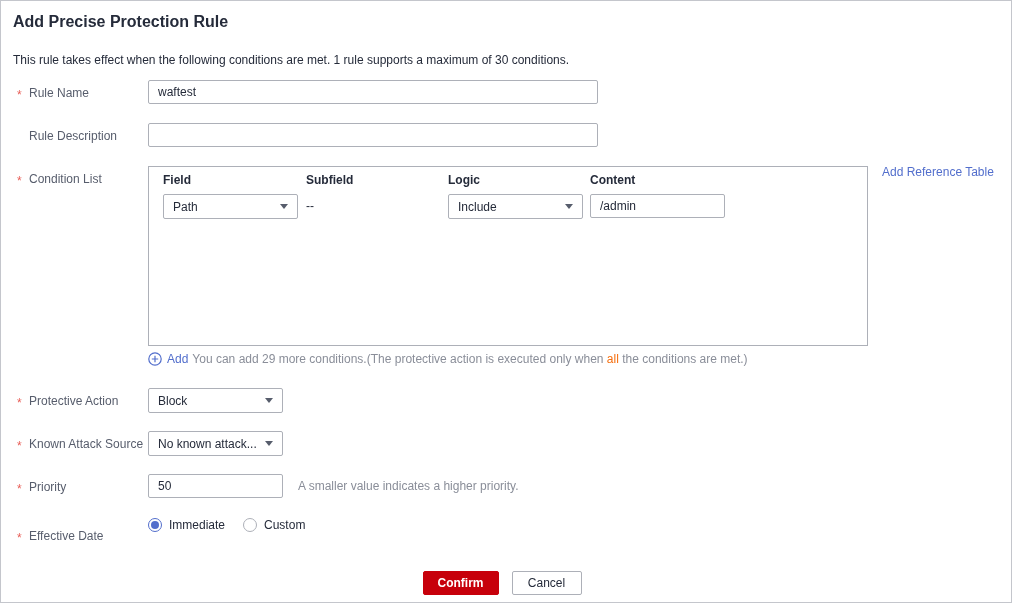  I want to click on field-label: Known Attack Source, so click(86, 444).